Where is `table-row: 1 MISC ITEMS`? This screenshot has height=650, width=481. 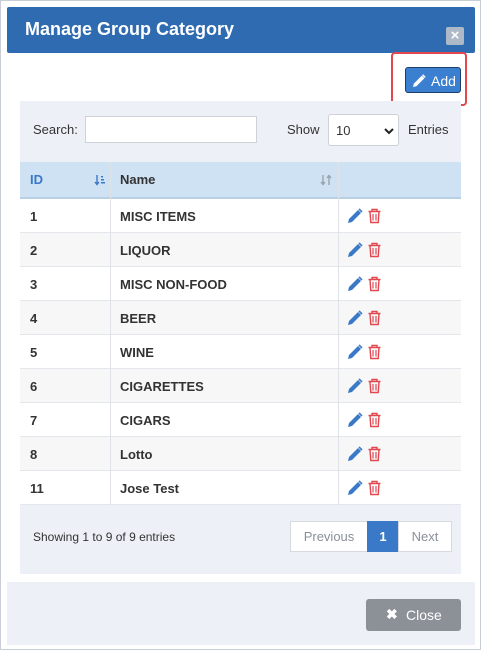
table-row: 1 MISC ITEMS is located at coordinates (240, 216).